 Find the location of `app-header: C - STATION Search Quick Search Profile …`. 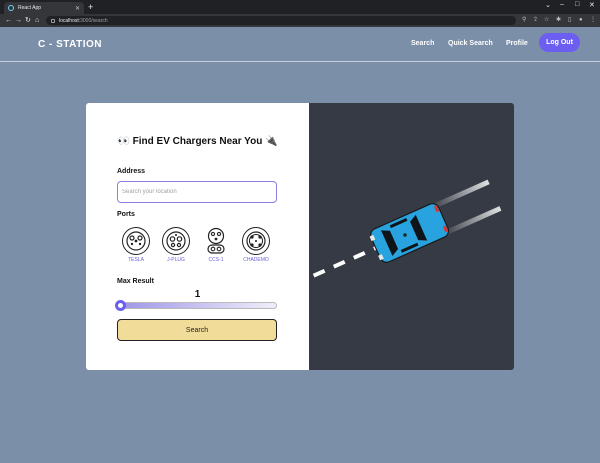

app-header: C - STATION Search Quick Search Profile … is located at coordinates (300, 44).